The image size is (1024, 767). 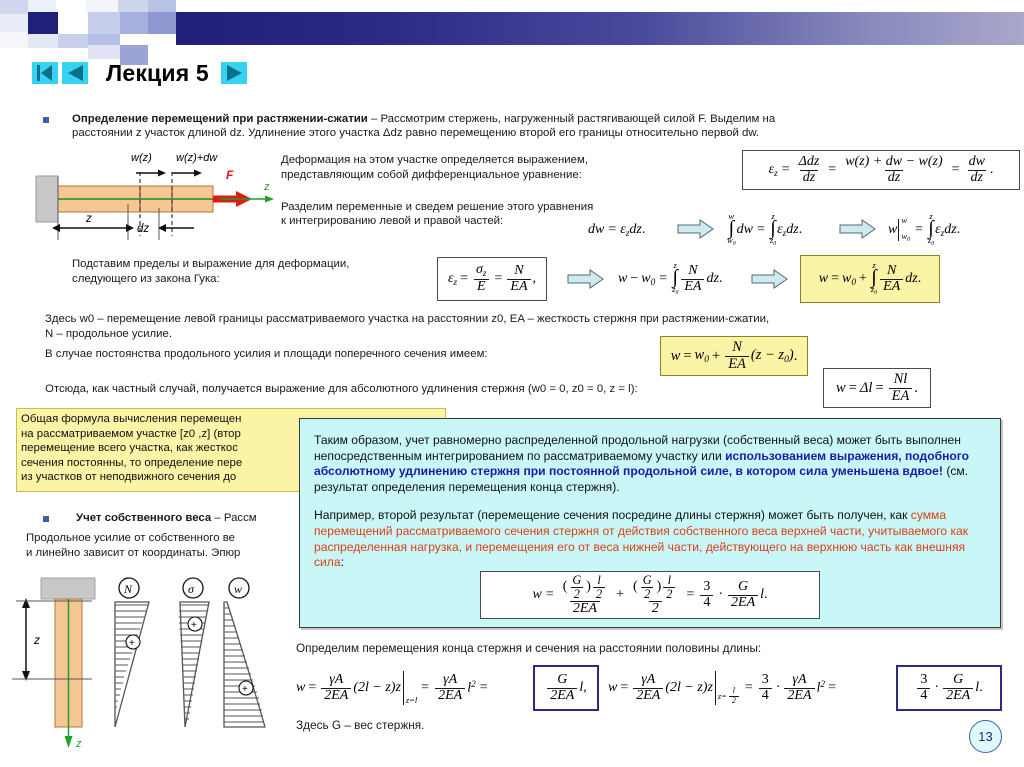 What do you see at coordinates (617, 230) in the screenshot?
I see `formula-dw-eps: dw = εzdz.` at bounding box center [617, 230].